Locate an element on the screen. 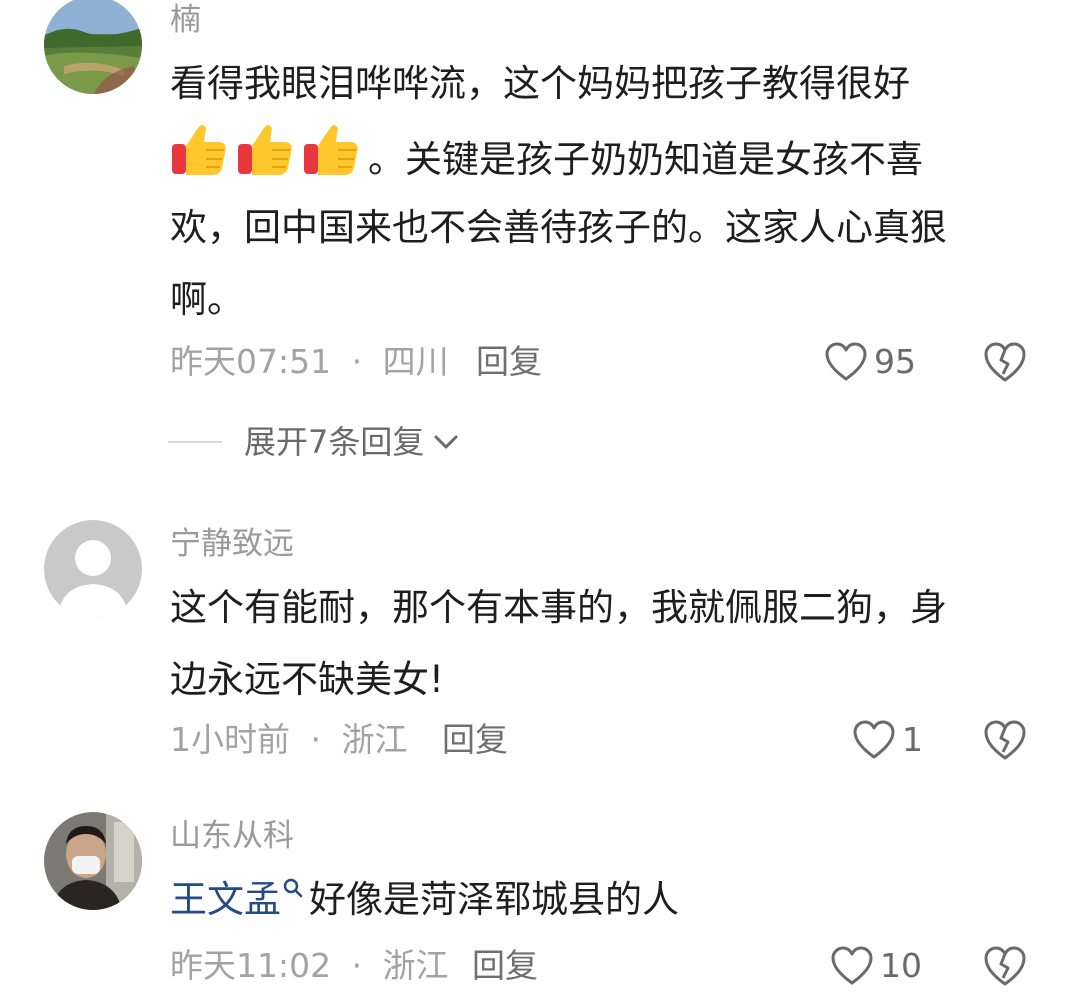  comment-text-line: 王文孟 好像是菏泽郓城县的人 is located at coordinates (605, 900).